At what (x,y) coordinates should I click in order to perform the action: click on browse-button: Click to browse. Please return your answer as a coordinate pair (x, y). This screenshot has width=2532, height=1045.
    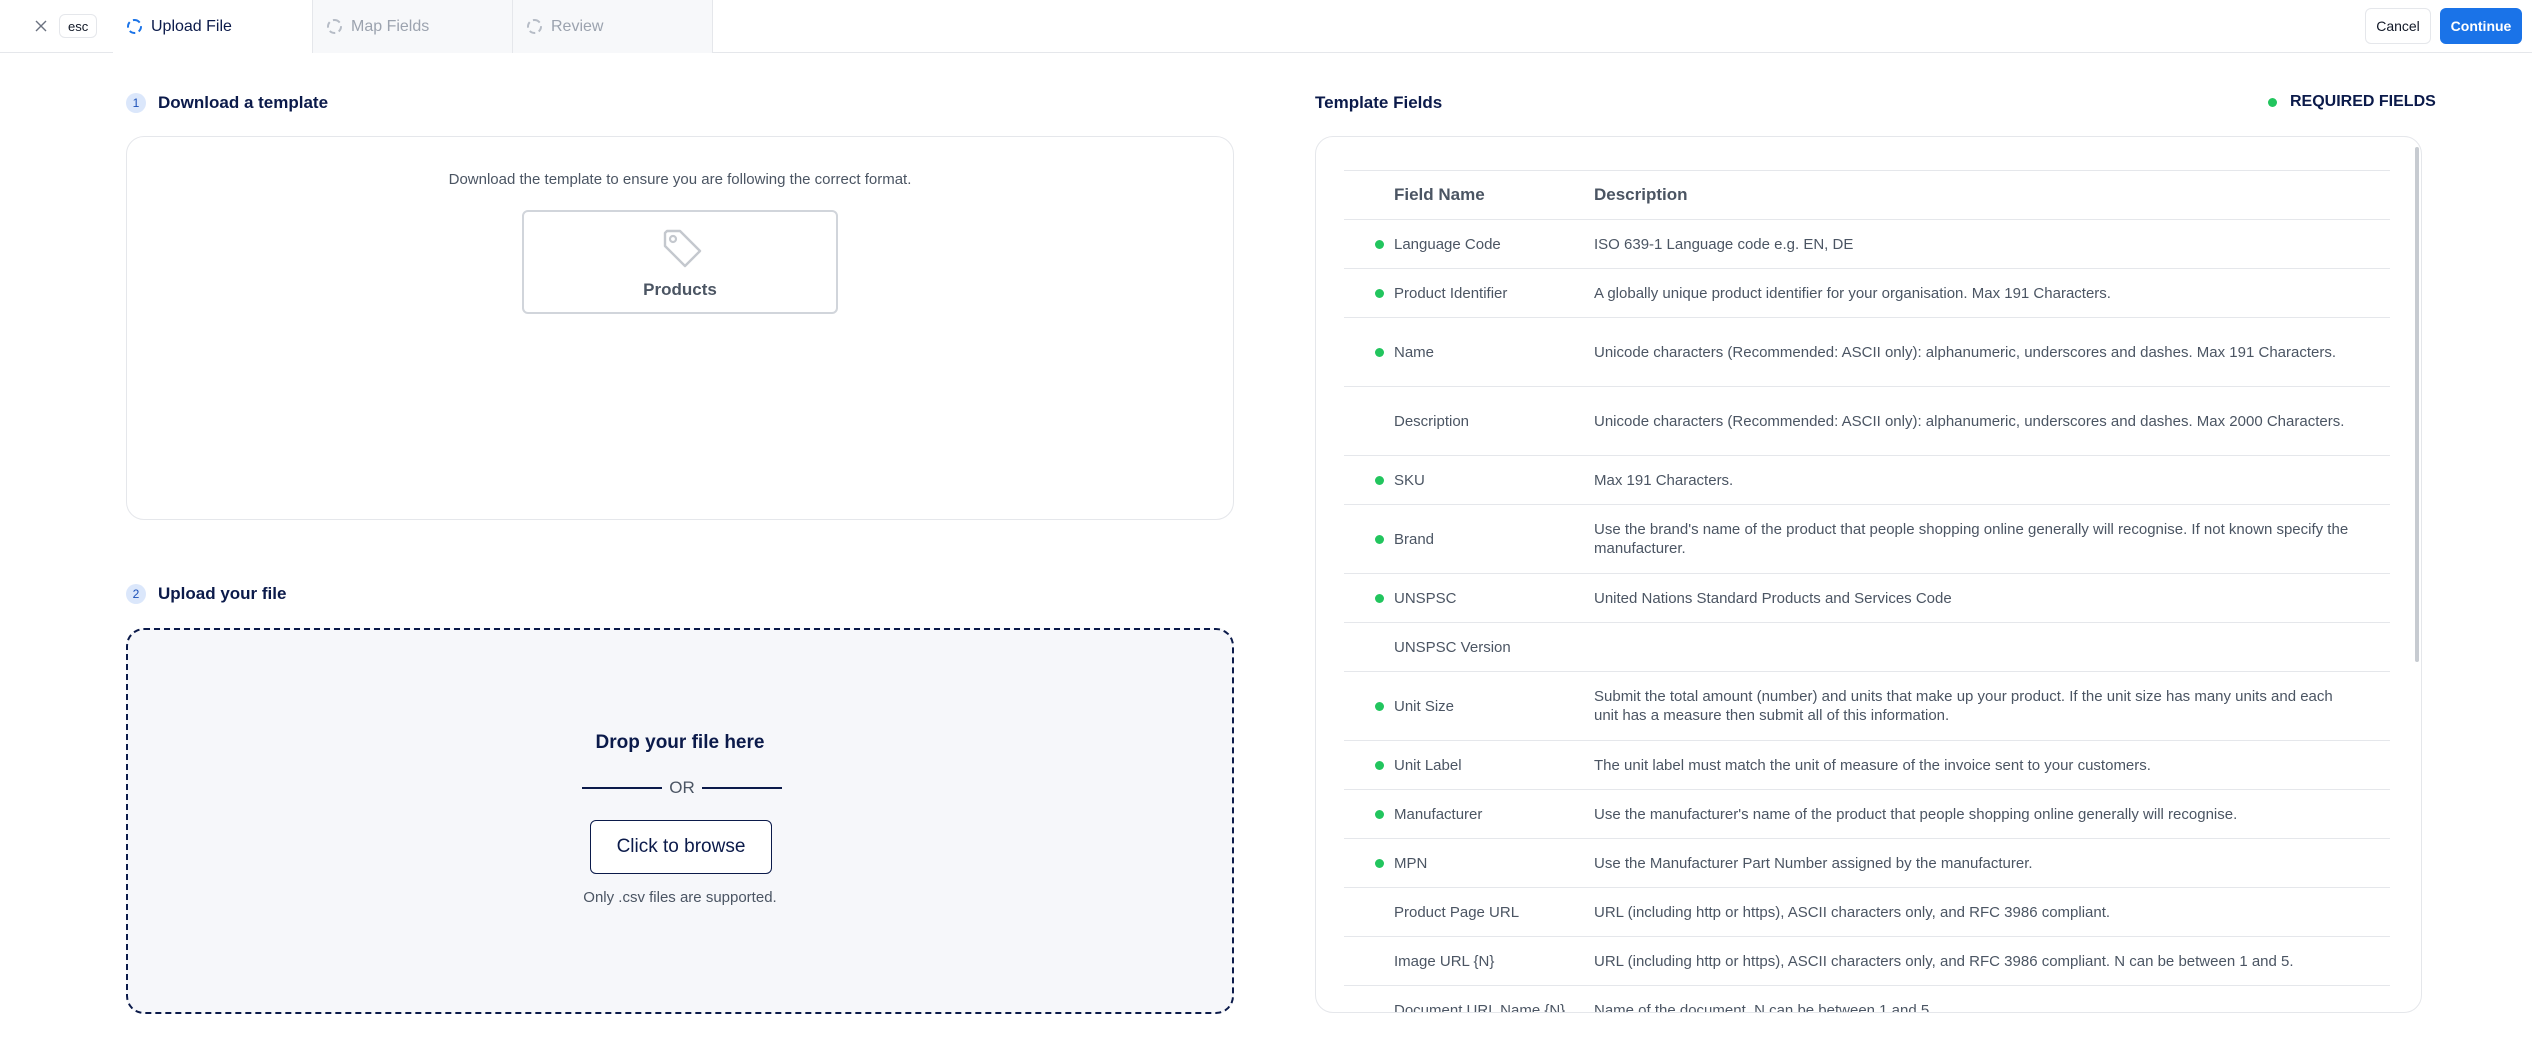
    Looking at the image, I should click on (681, 847).